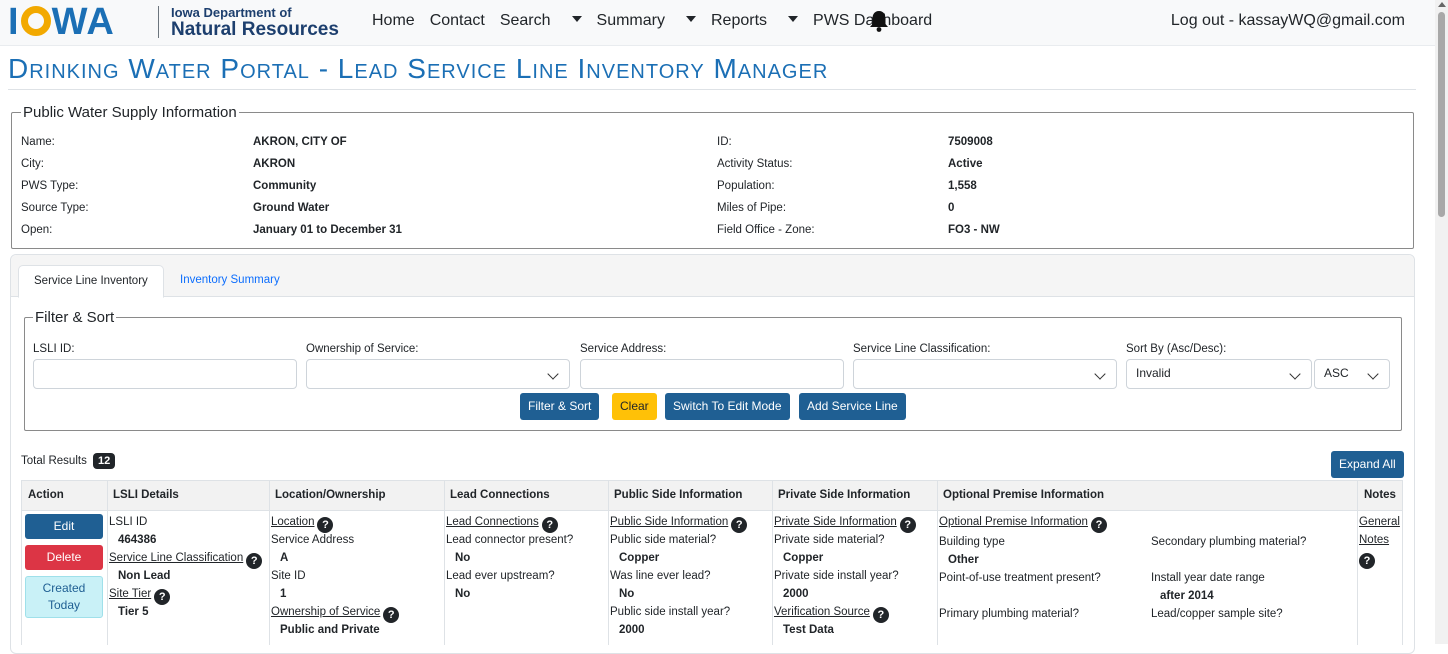  I want to click on col-lead-connections: Lead Connections, so click(500, 495).